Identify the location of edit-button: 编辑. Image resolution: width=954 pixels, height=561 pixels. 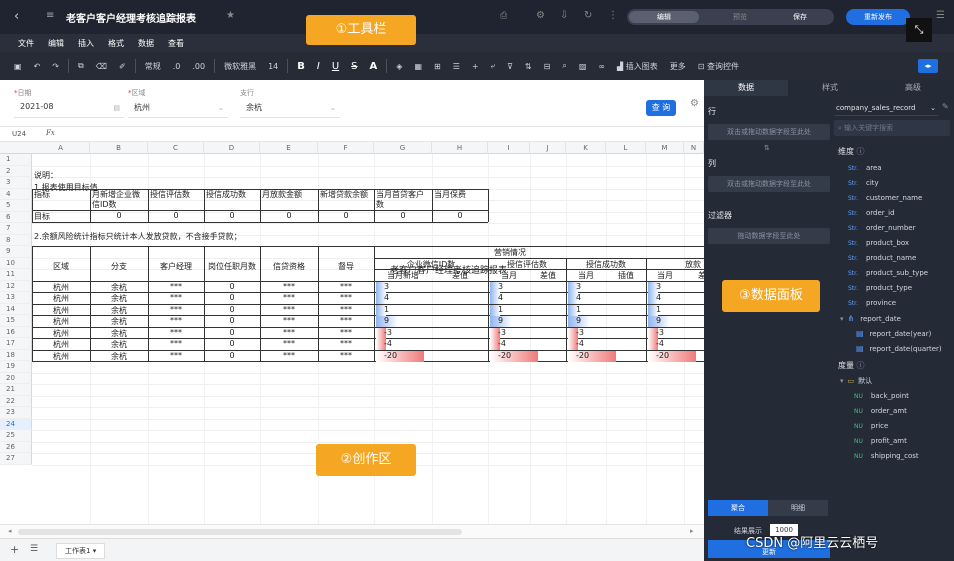
(664, 17).